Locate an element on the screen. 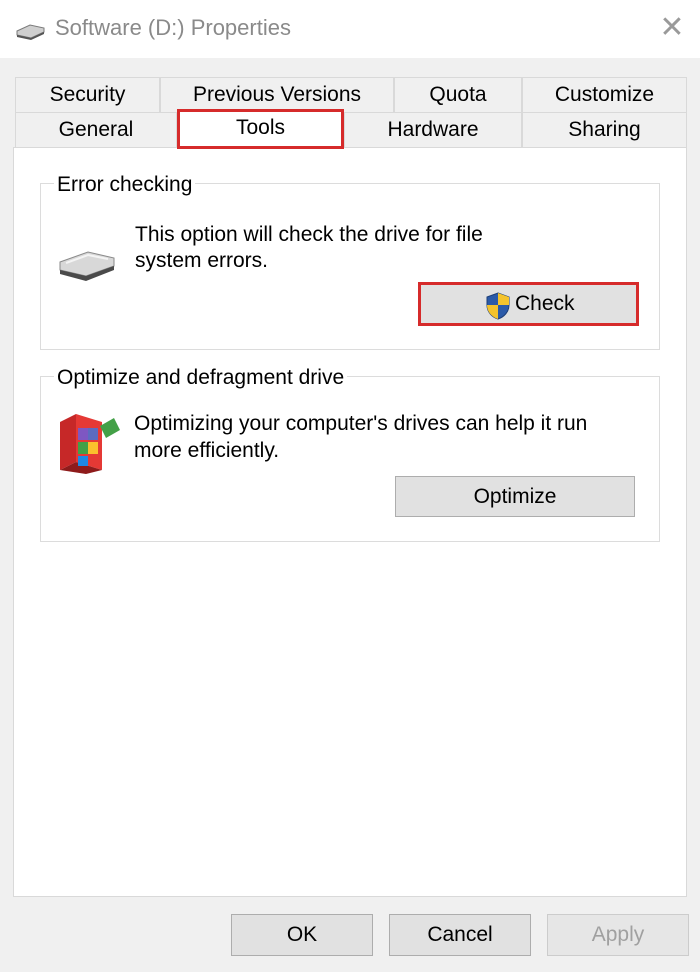 This screenshot has width=700, height=972. defrag-icon is located at coordinates (90, 444).